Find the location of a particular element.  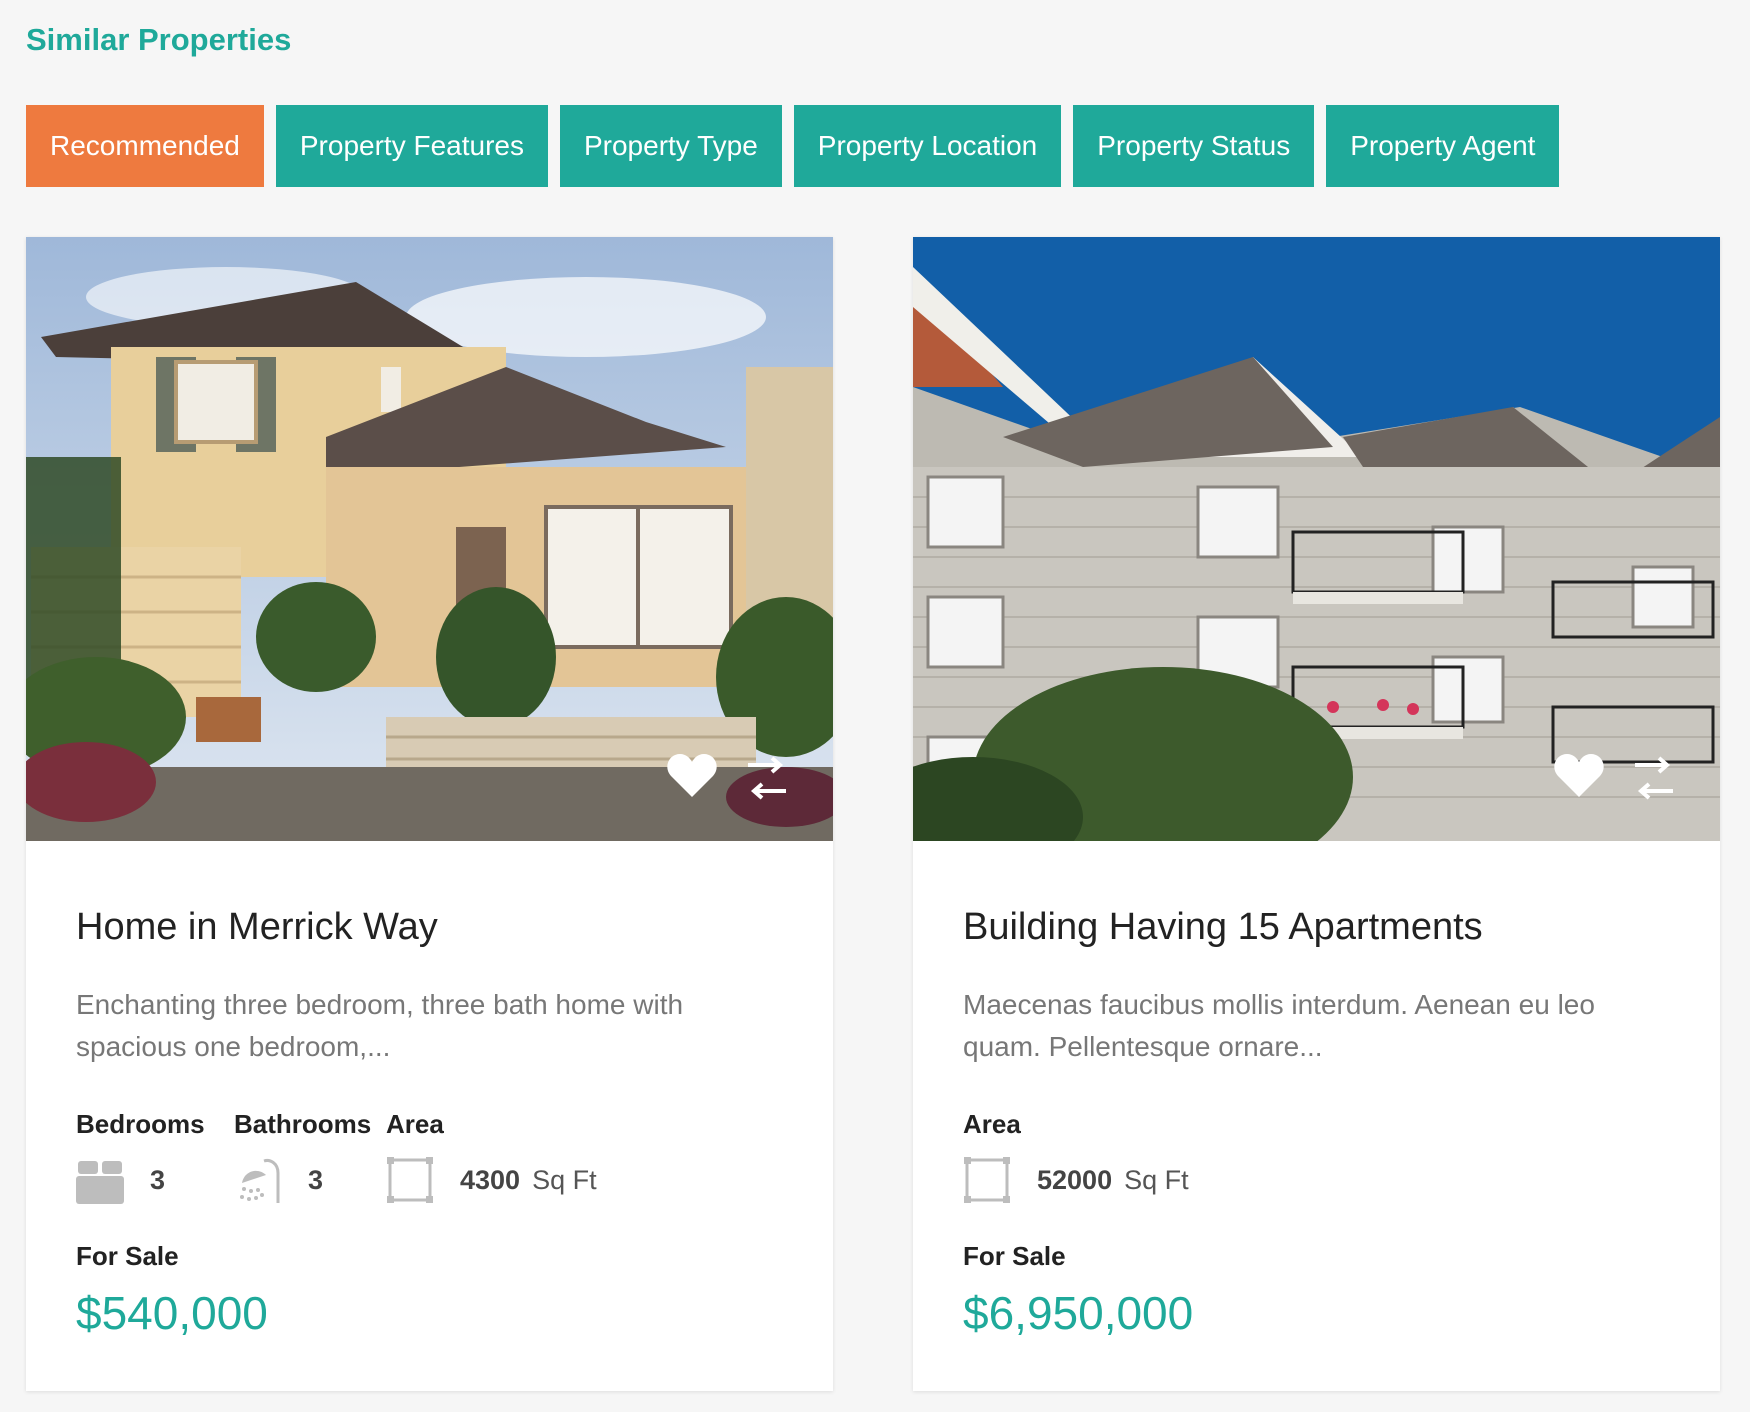

tab-property-agent: Property Agent is located at coordinates (1443, 146).